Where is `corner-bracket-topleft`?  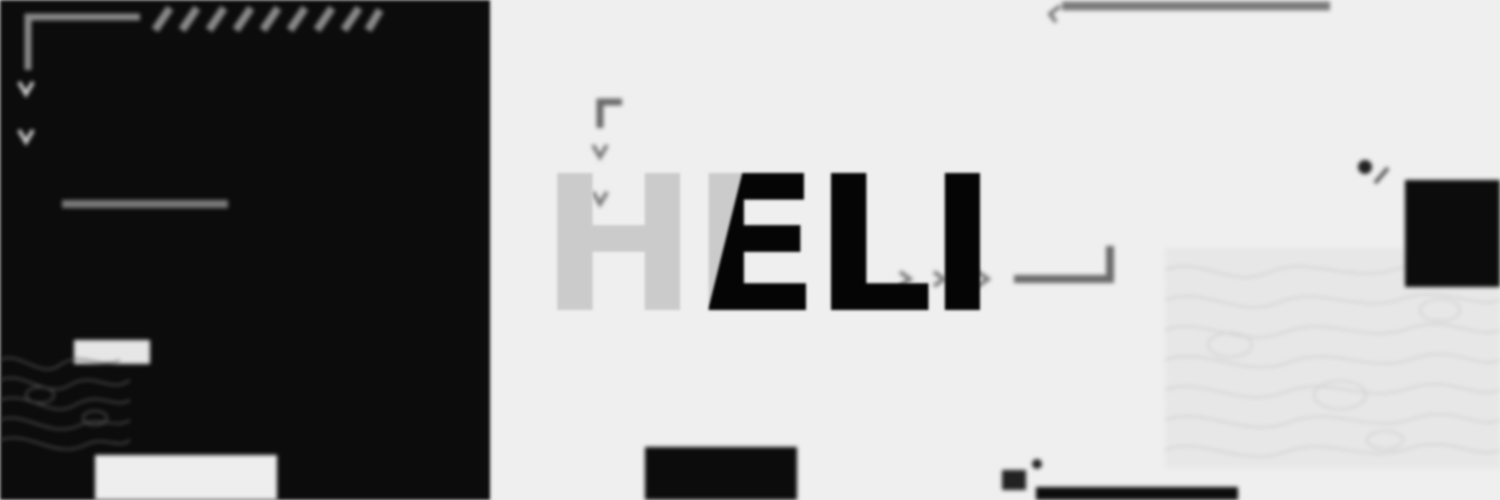
corner-bracket-topleft is located at coordinates (82, 41).